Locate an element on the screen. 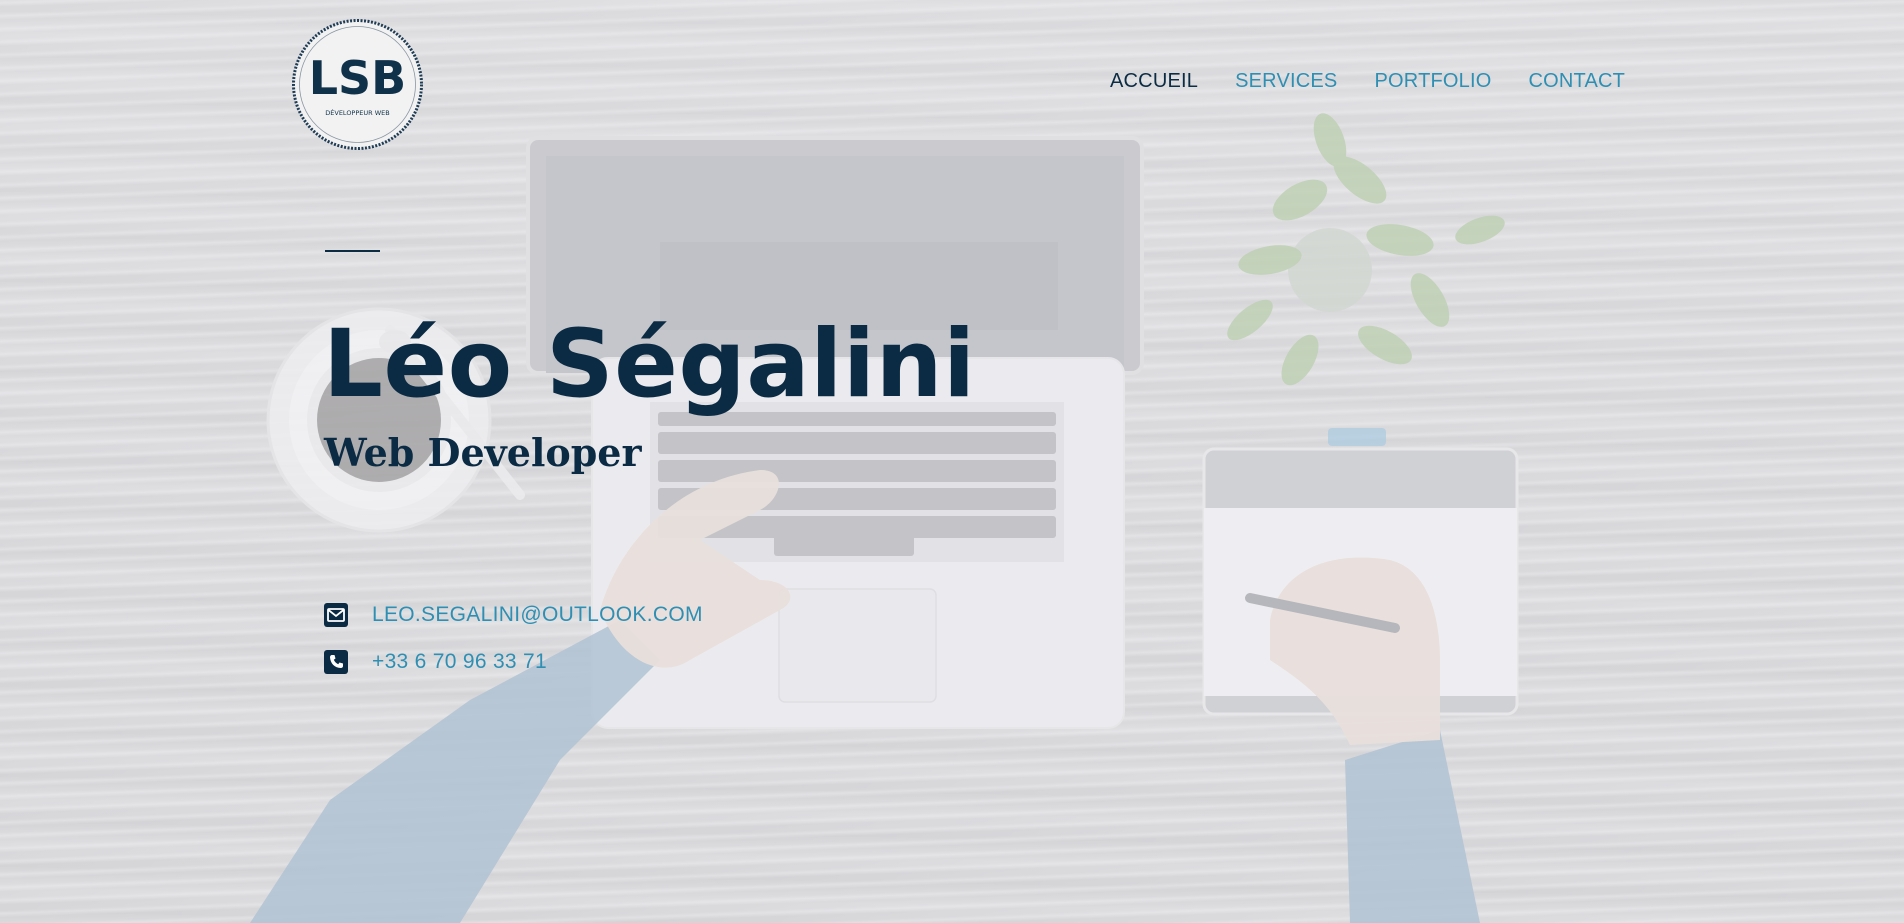 This screenshot has height=923, width=1904. nav-link-portfolio: PORTFOLIO is located at coordinates (1432, 81).